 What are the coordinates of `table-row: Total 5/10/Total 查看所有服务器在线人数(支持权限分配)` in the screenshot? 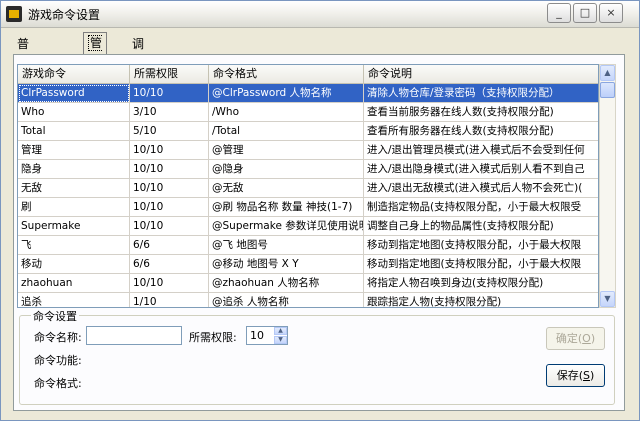 It's located at (308, 131).